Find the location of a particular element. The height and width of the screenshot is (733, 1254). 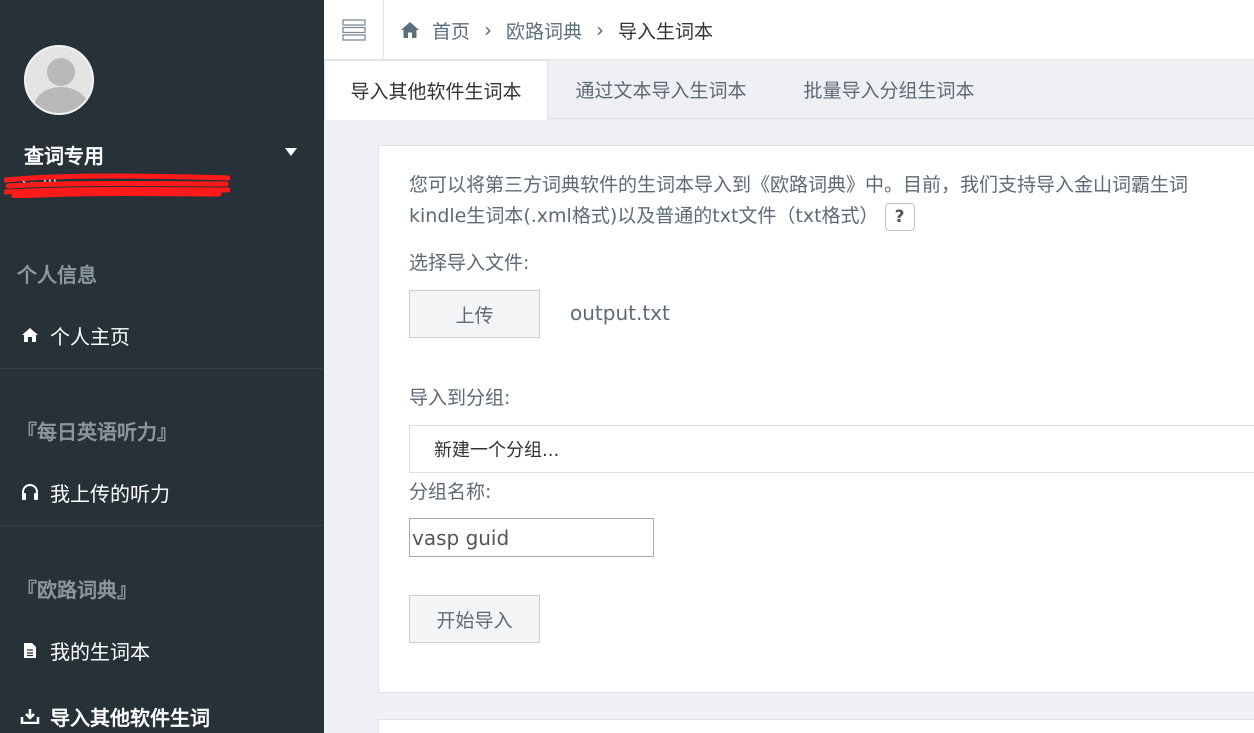

section-title-listening: 『每日英语听力』 is located at coordinates (97, 432).